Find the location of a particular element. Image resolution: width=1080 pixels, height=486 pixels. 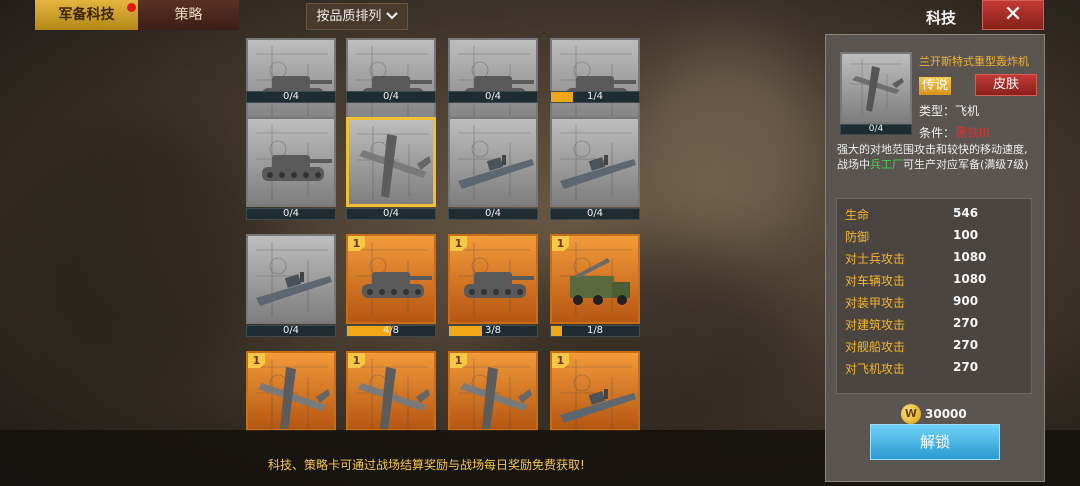

unit-type-row: 类型：飞机 is located at coordinates (949, 110).